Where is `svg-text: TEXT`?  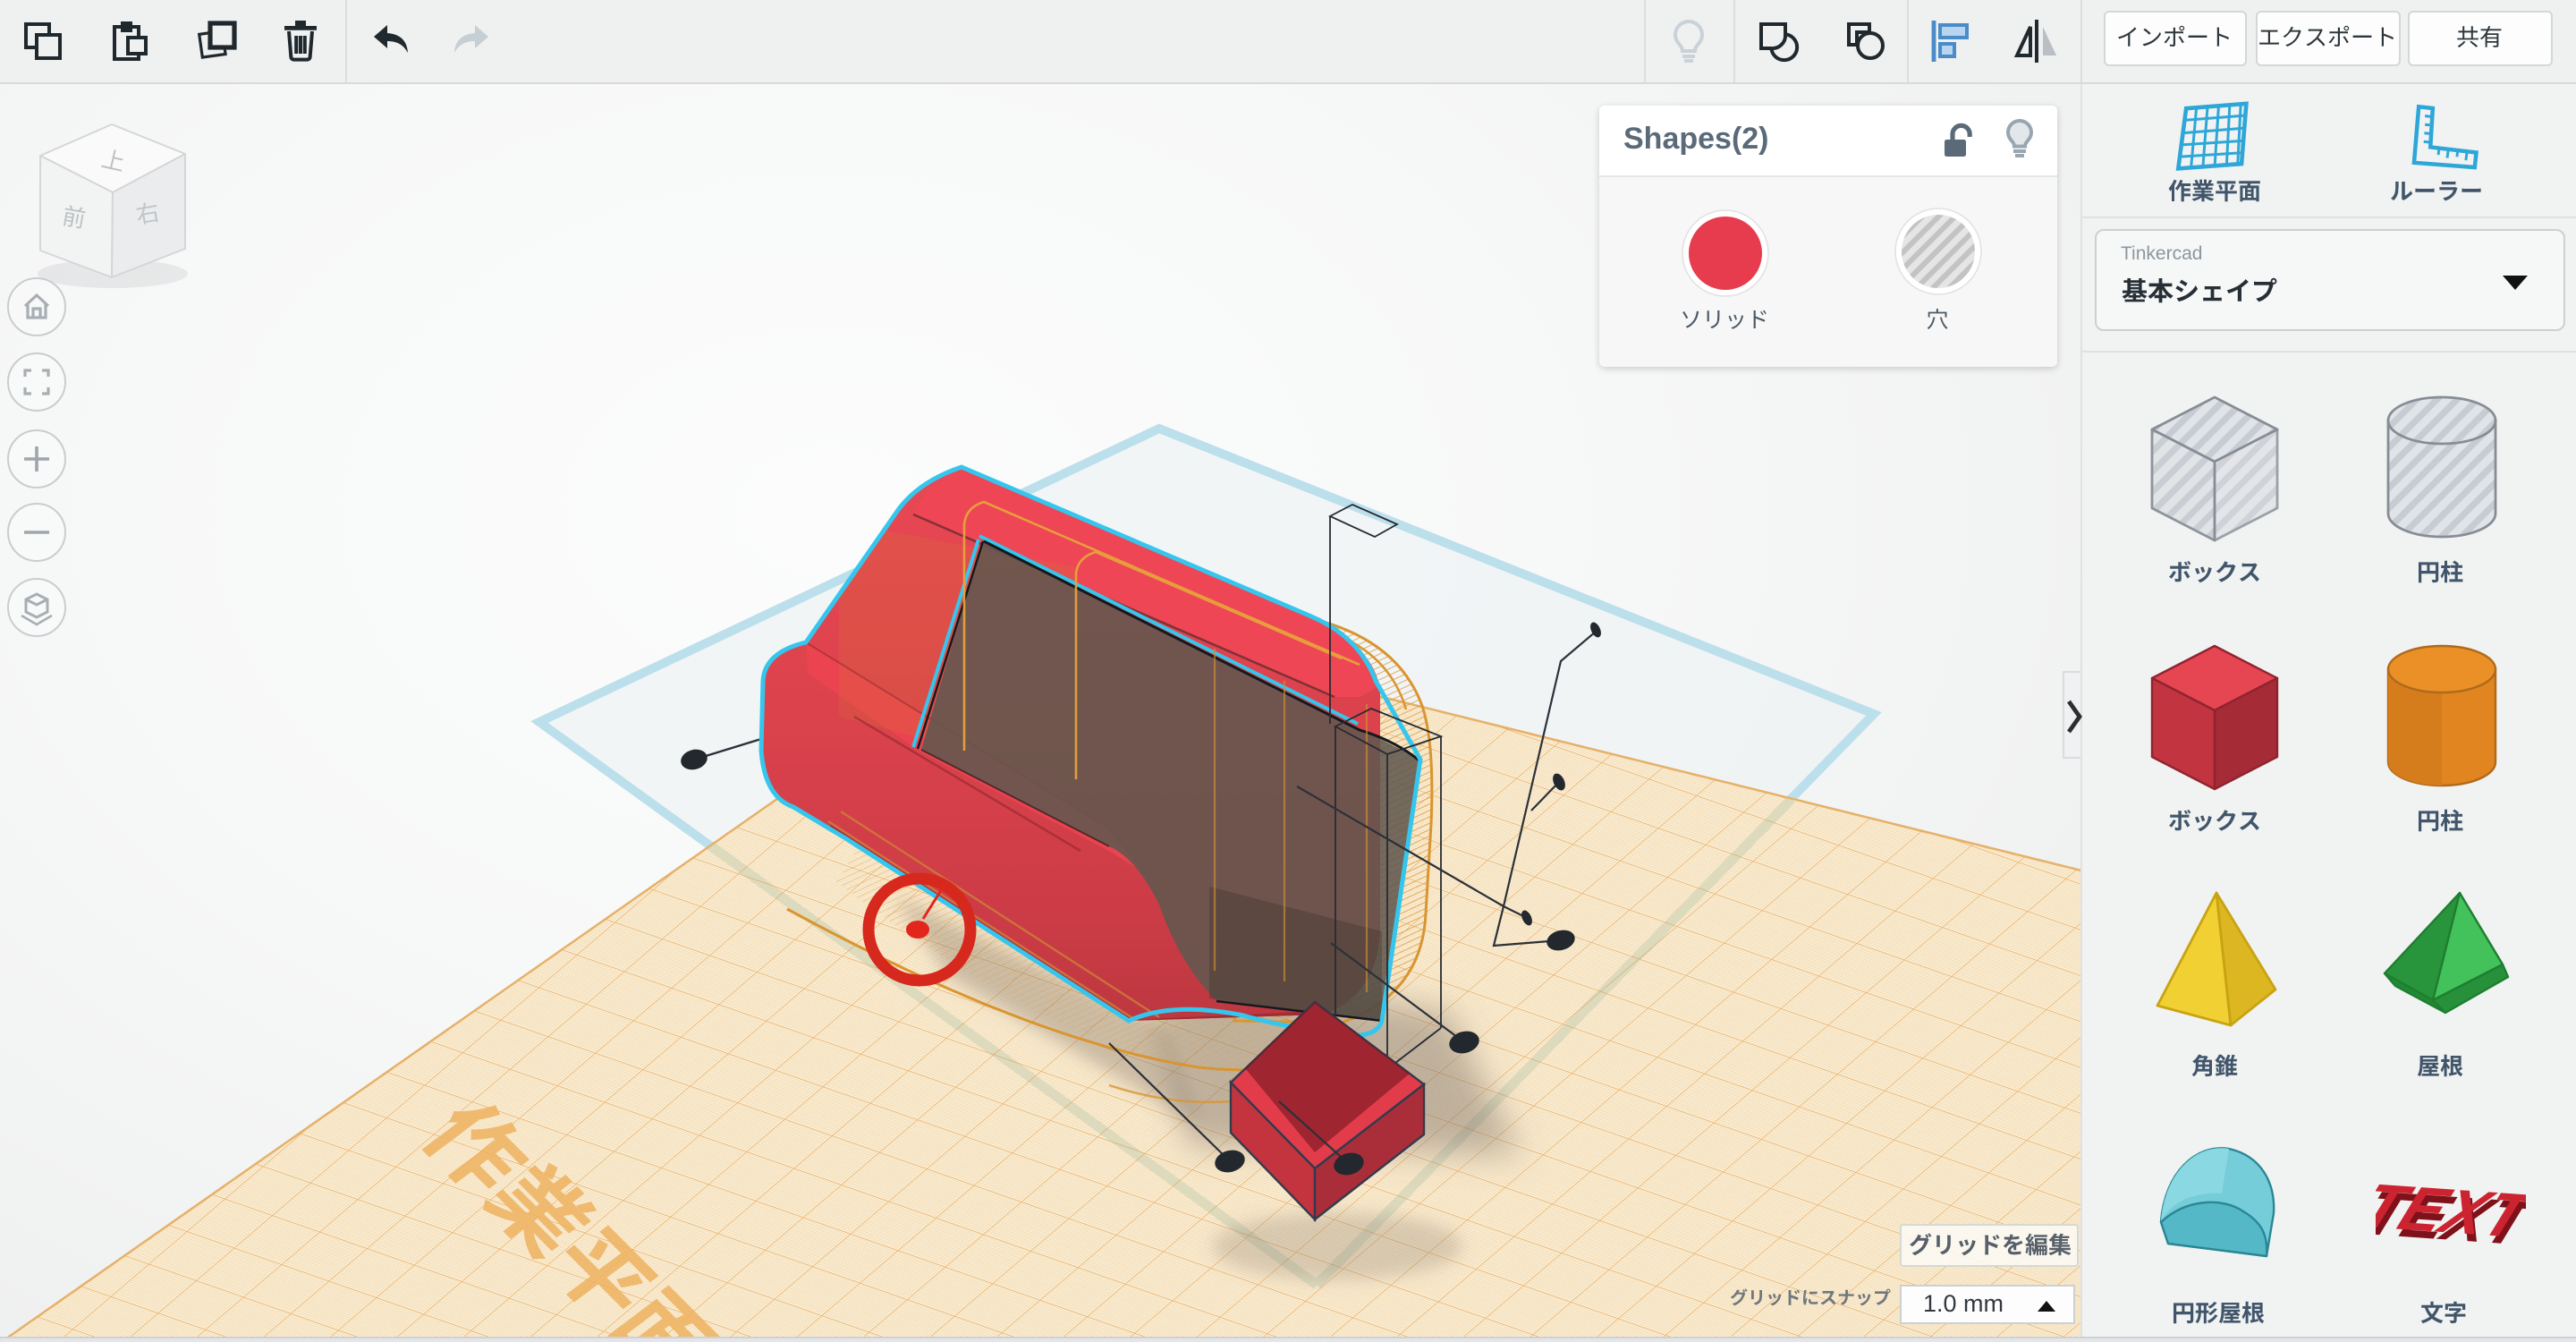
svg-text: TEXT is located at coordinates (2450, 1211).